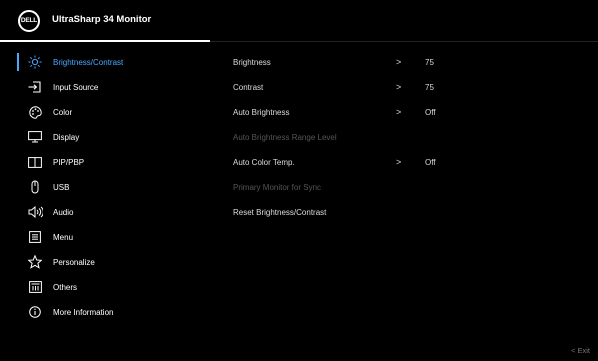 The height and width of the screenshot is (361, 598). What do you see at coordinates (105, 87) in the screenshot?
I see `sidebar-item-input-source: Input Source` at bounding box center [105, 87].